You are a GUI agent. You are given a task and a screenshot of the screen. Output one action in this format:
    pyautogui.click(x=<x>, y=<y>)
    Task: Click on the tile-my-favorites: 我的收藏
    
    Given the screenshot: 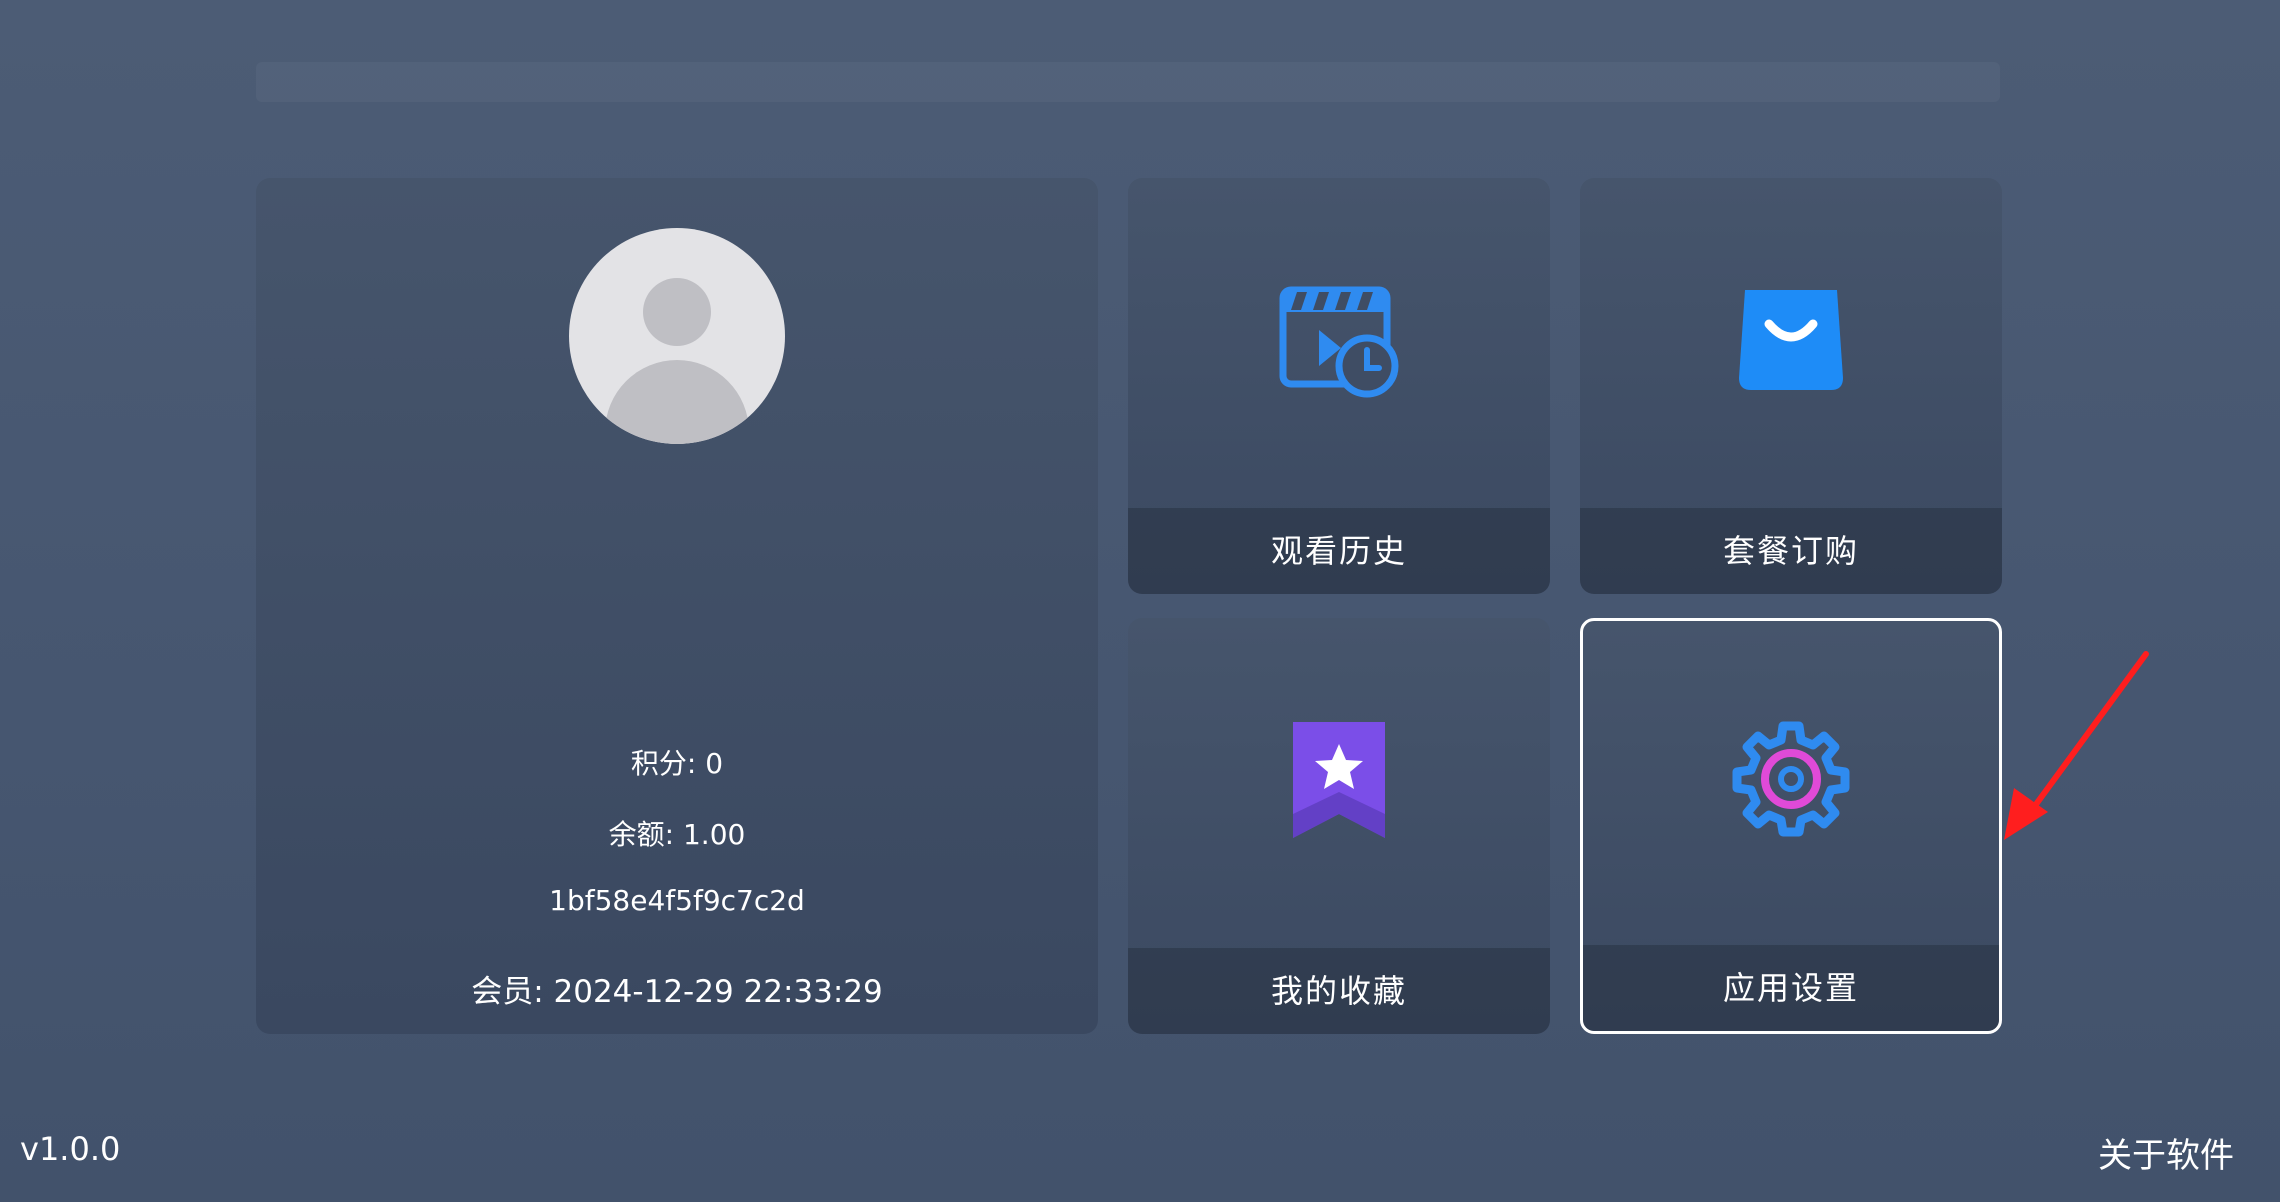 What is the action you would take?
    pyautogui.click(x=1339, y=826)
    